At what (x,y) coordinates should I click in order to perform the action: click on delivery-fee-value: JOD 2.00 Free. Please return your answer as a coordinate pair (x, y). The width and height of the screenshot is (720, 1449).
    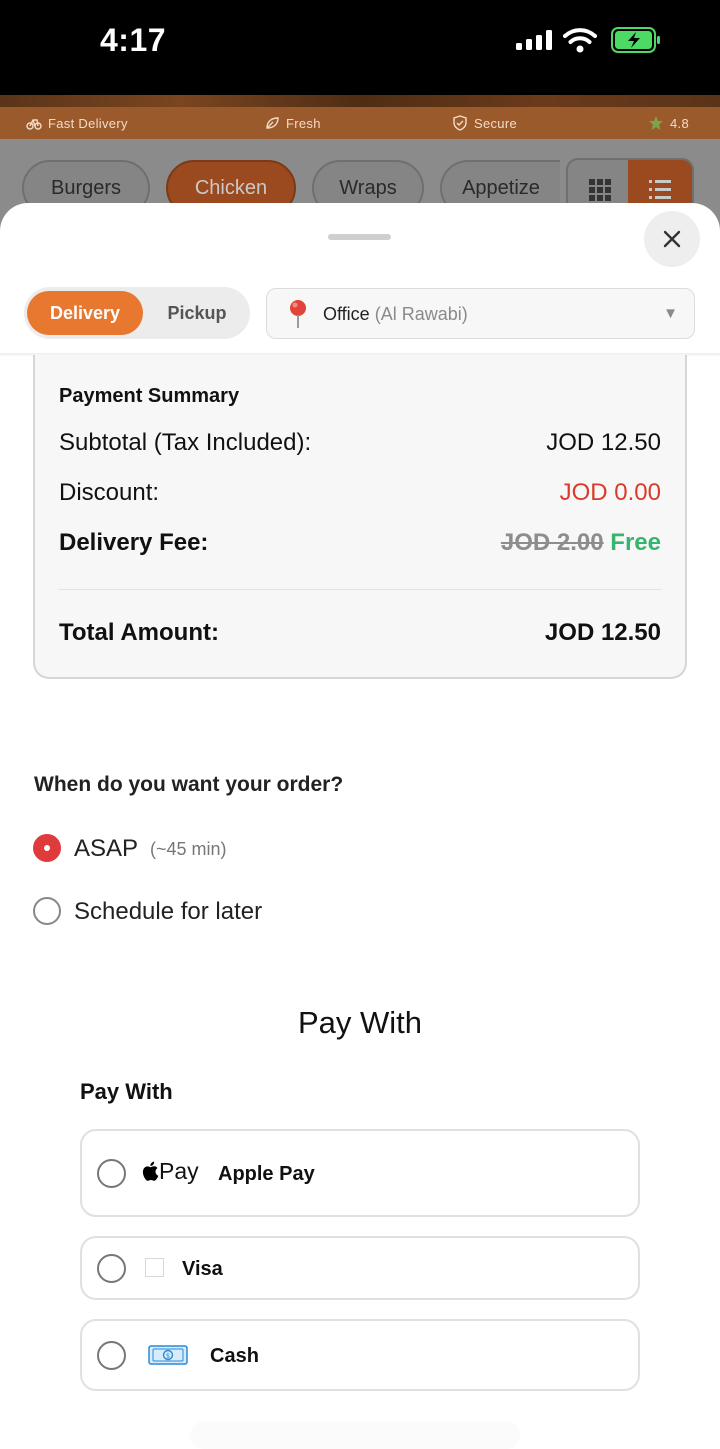
    Looking at the image, I should click on (581, 543).